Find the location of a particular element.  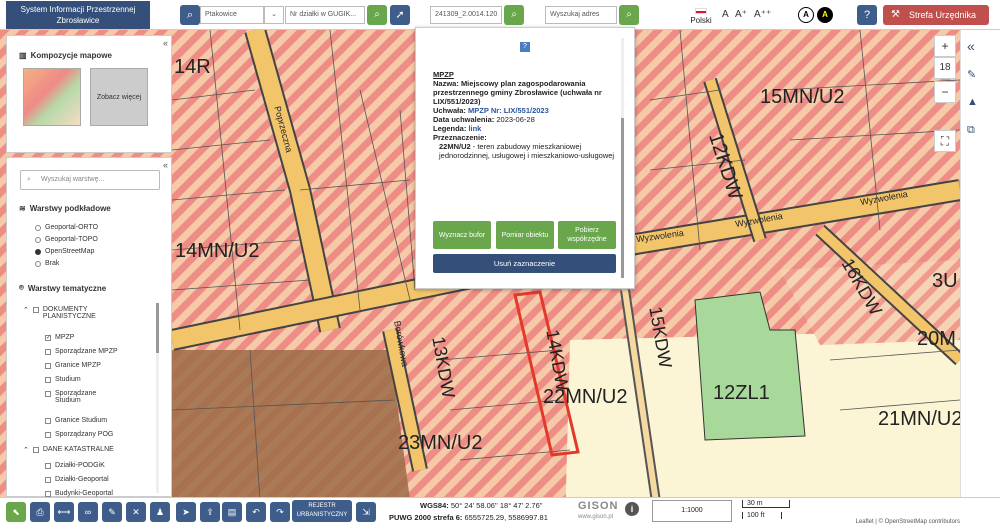

base-layer-osm: OpenStreetMap is located at coordinates (64, 251).